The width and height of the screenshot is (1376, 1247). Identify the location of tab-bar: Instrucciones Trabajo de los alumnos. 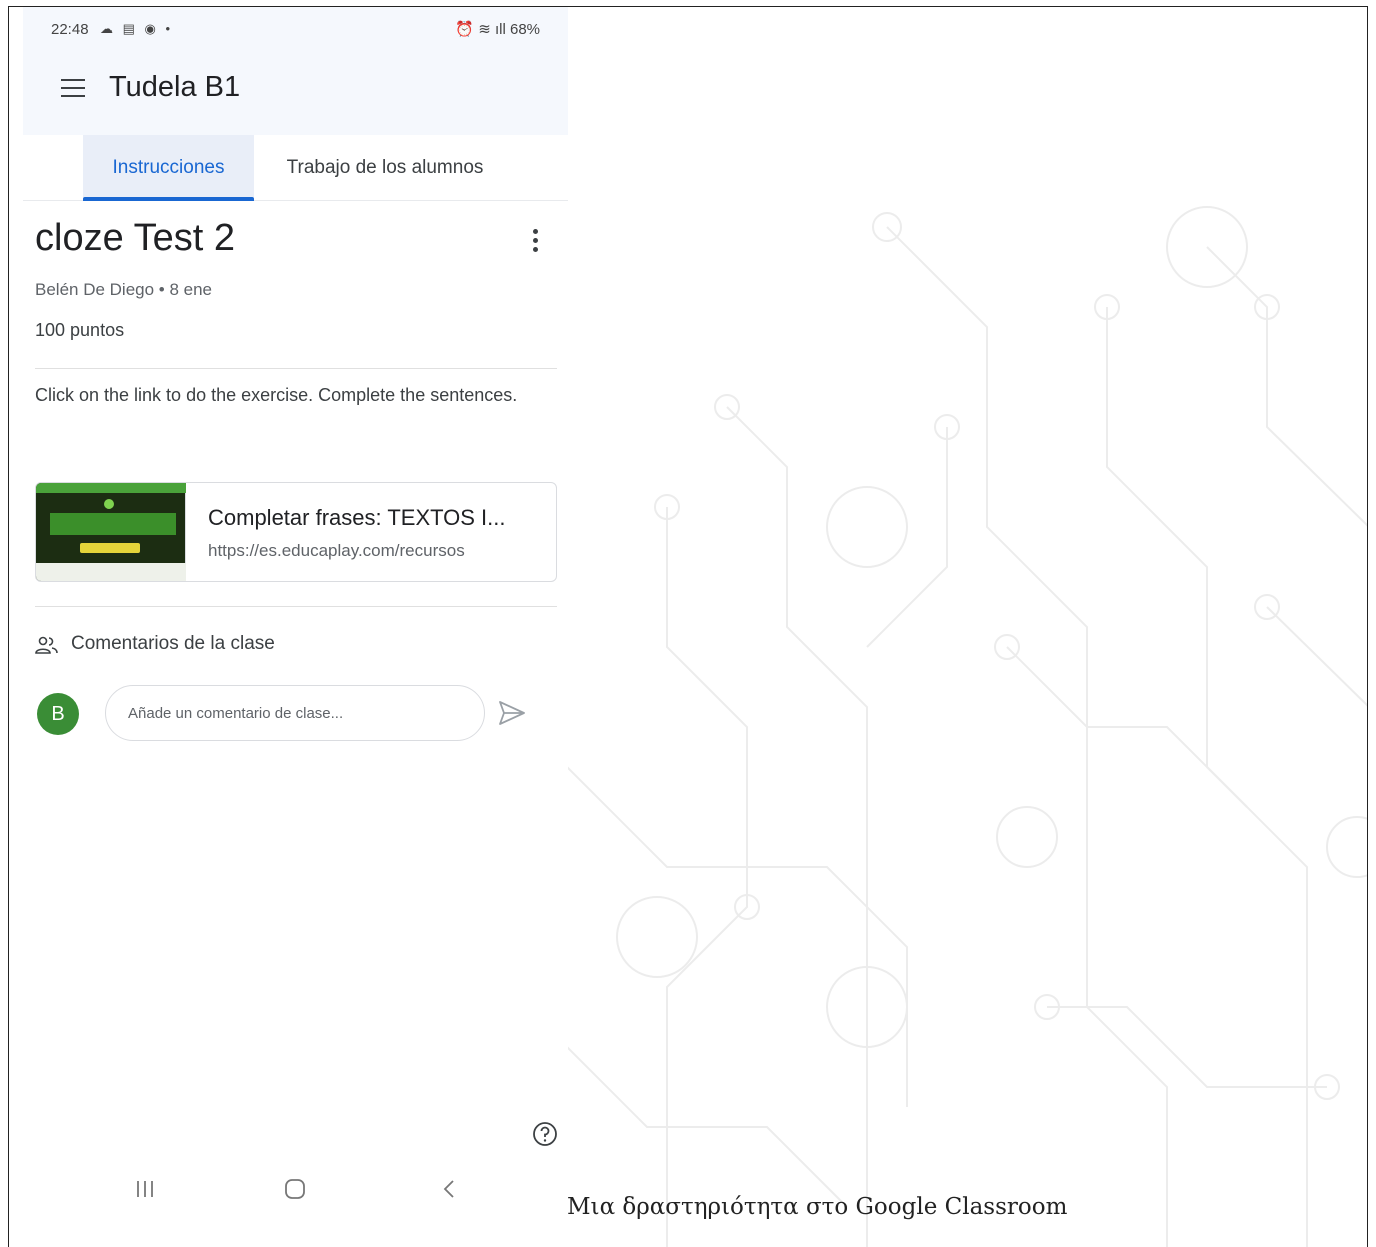
(295, 168).